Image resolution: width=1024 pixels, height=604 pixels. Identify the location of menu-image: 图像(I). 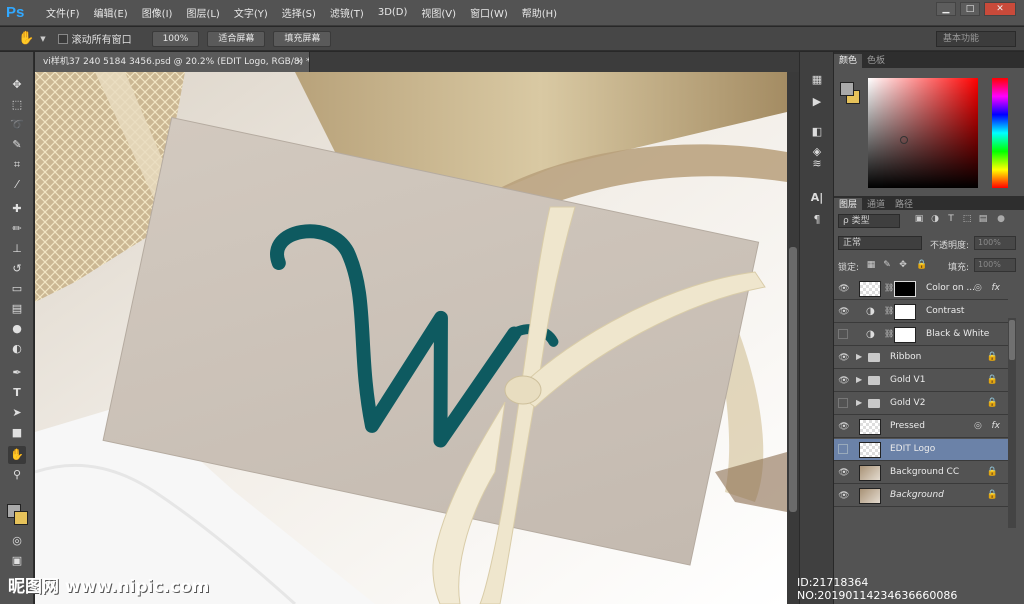
(157, 12).